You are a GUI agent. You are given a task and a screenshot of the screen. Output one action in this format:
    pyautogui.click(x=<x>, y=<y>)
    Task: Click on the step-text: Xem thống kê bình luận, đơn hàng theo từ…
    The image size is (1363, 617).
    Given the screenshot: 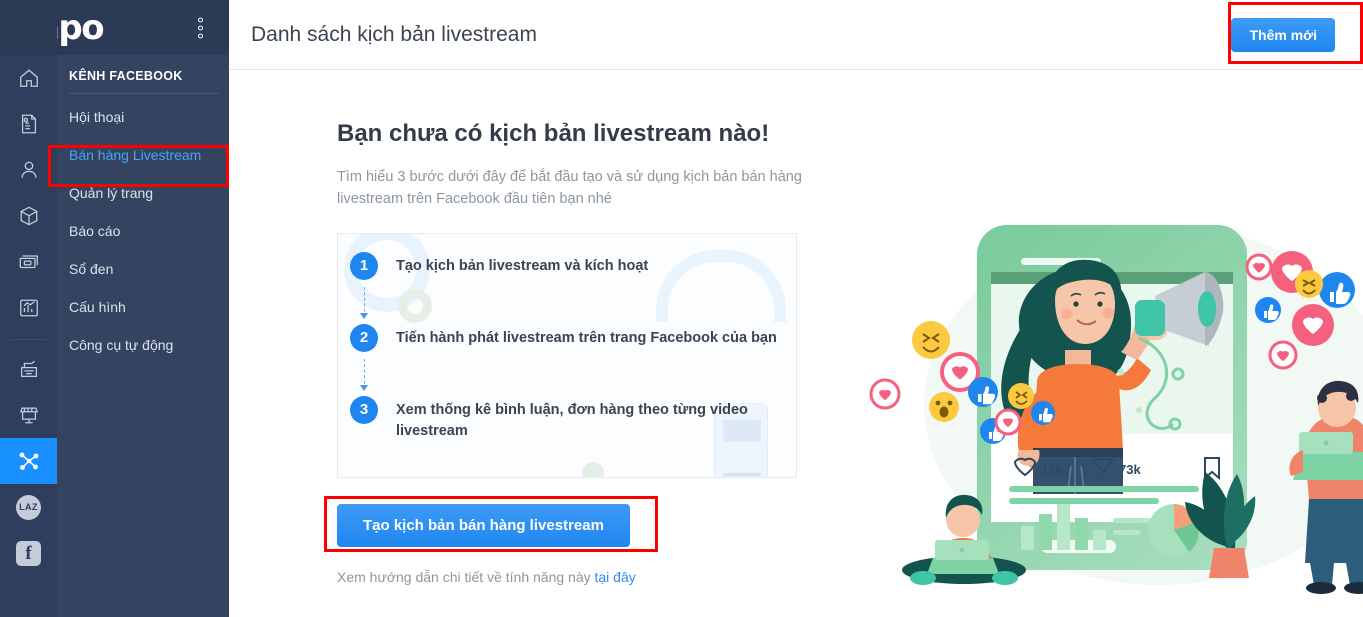 What is the action you would take?
    pyautogui.click(x=572, y=420)
    